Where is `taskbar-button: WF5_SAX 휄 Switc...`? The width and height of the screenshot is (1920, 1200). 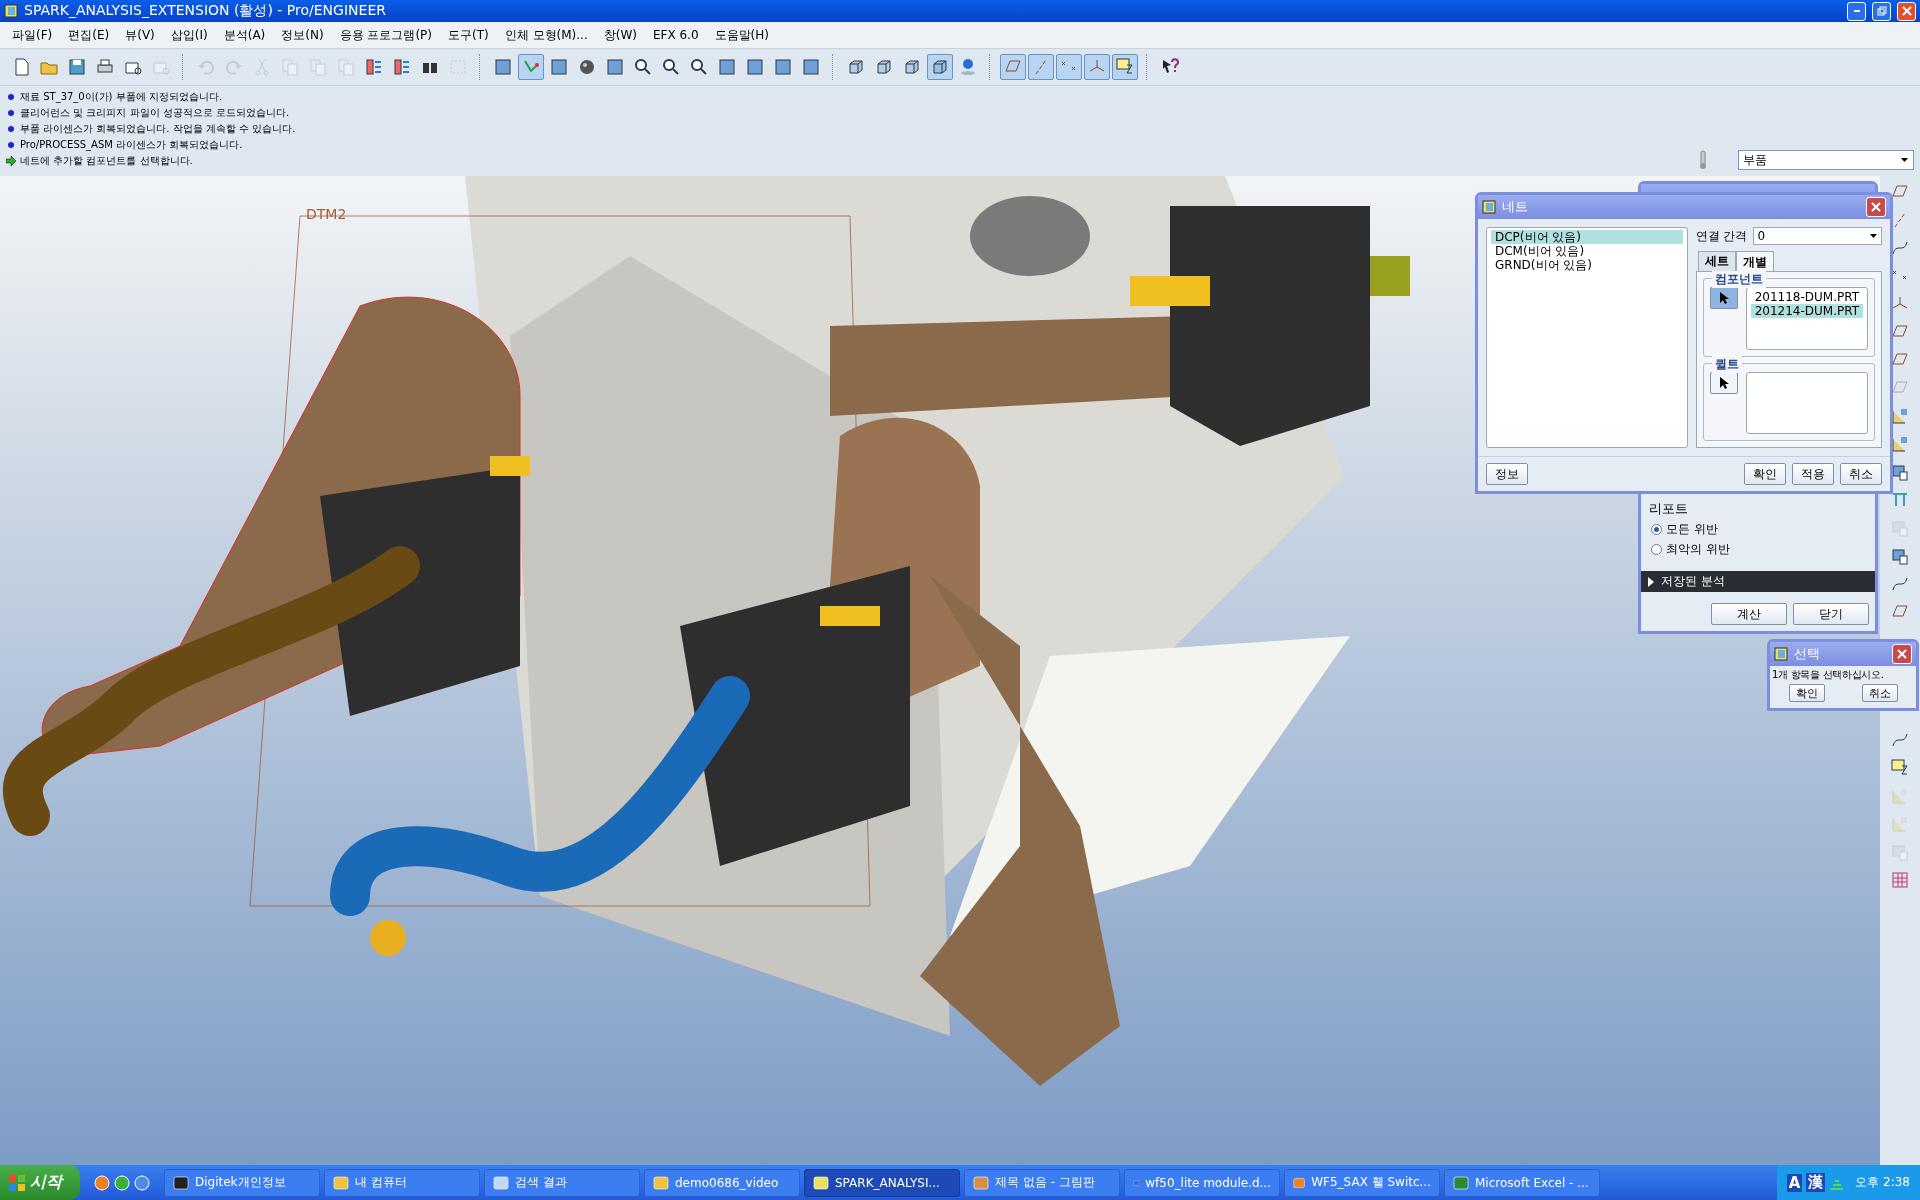
taskbar-button: WF5_SAX 휄 Switc... is located at coordinates (1362, 1182).